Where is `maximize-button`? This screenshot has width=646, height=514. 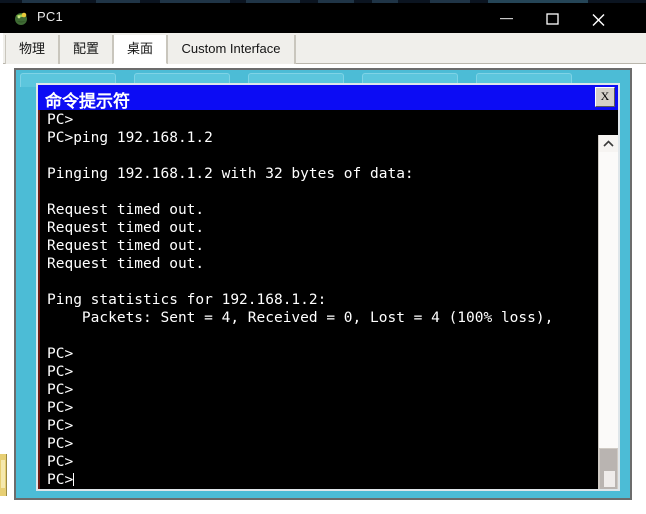 maximize-button is located at coordinates (553, 18).